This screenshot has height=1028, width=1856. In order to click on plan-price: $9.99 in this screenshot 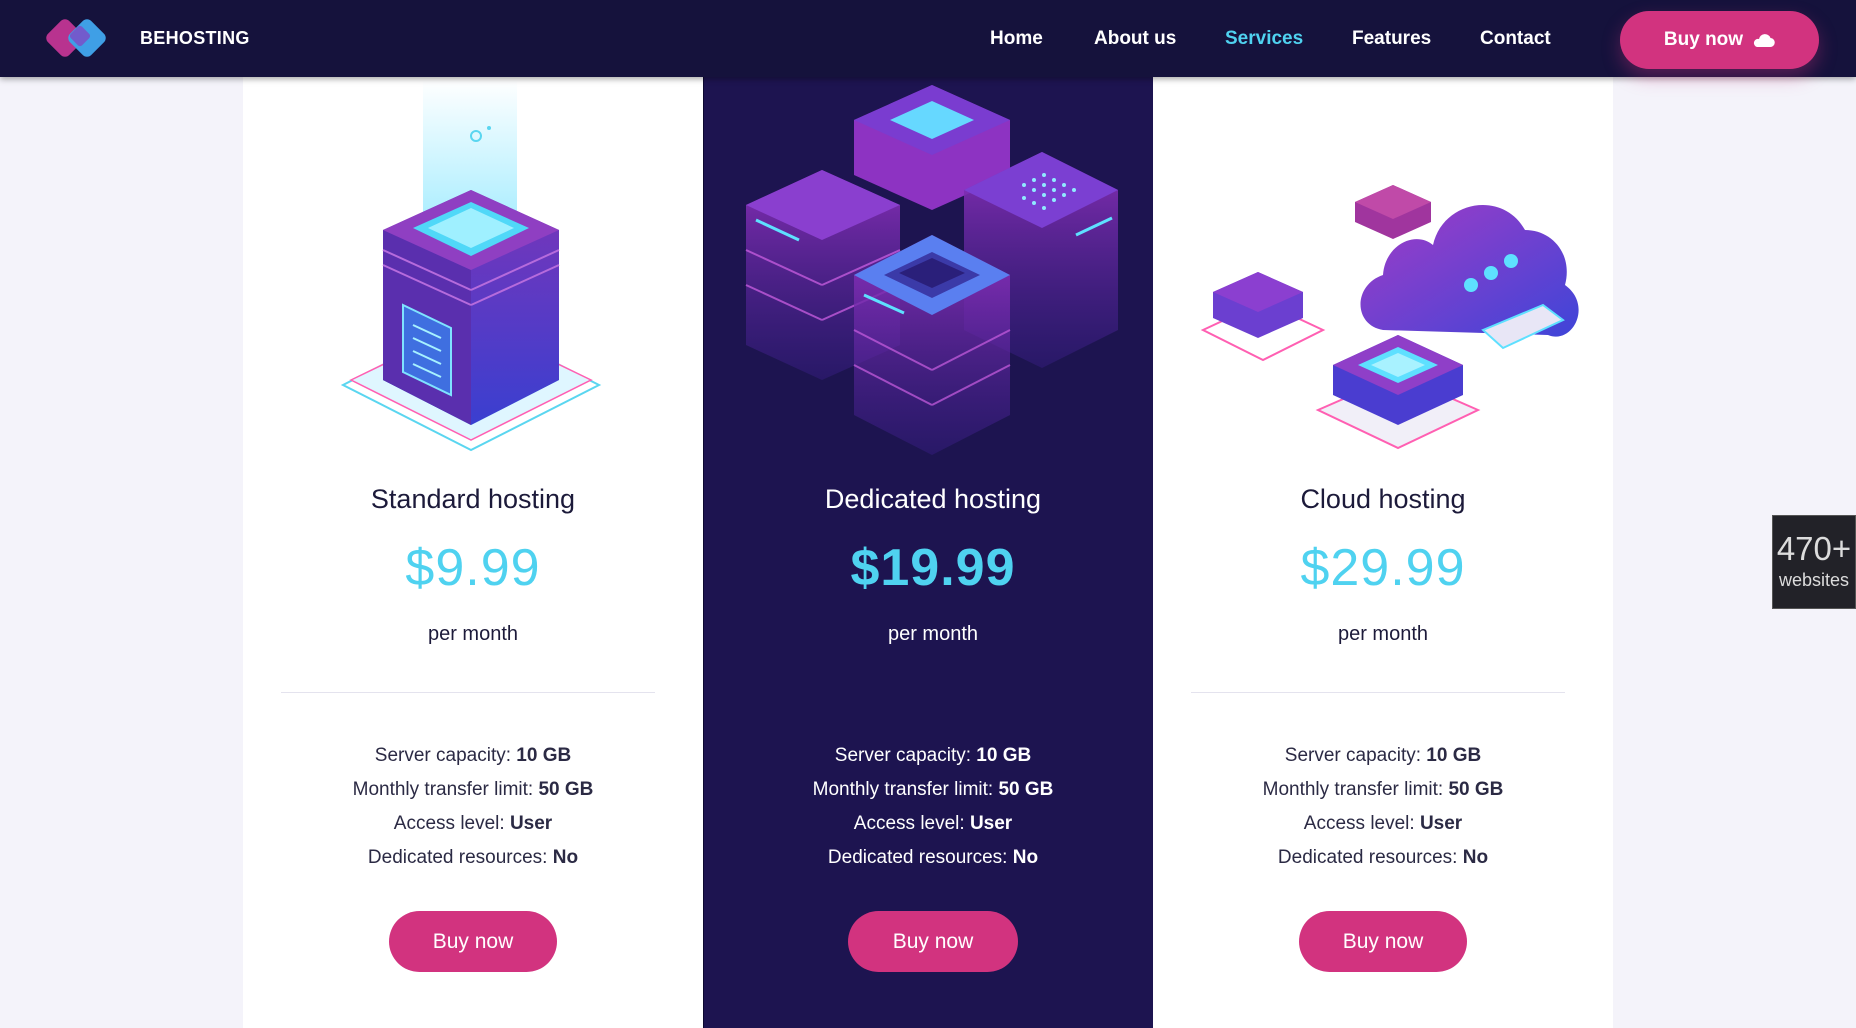, I will do `click(473, 568)`.